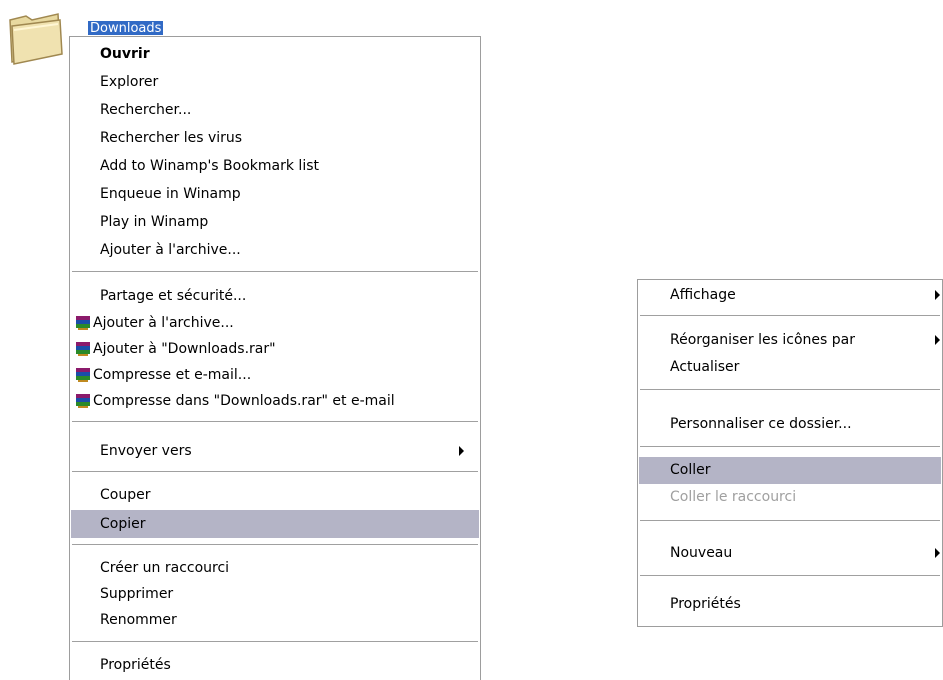  What do you see at coordinates (790, 367) in the screenshot?
I see `menu-item-actualiser: Actualiser` at bounding box center [790, 367].